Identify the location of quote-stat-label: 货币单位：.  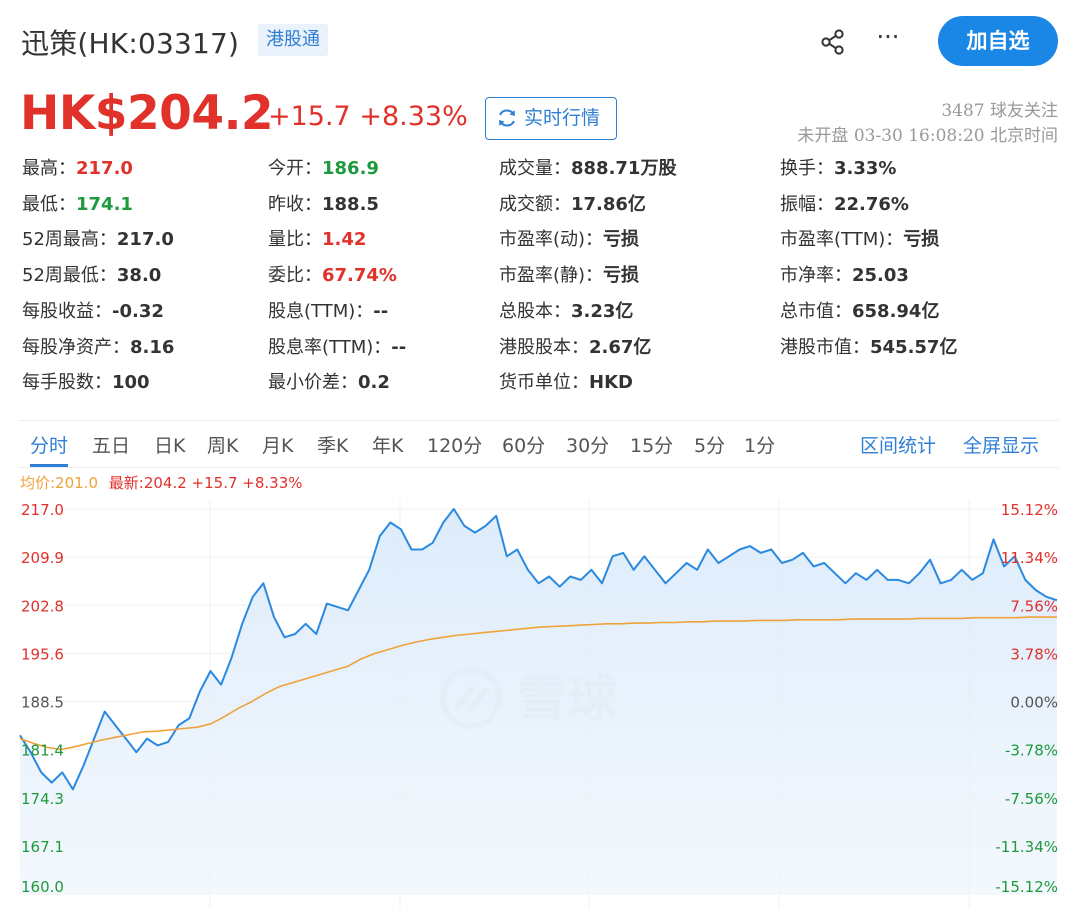
(544, 382).